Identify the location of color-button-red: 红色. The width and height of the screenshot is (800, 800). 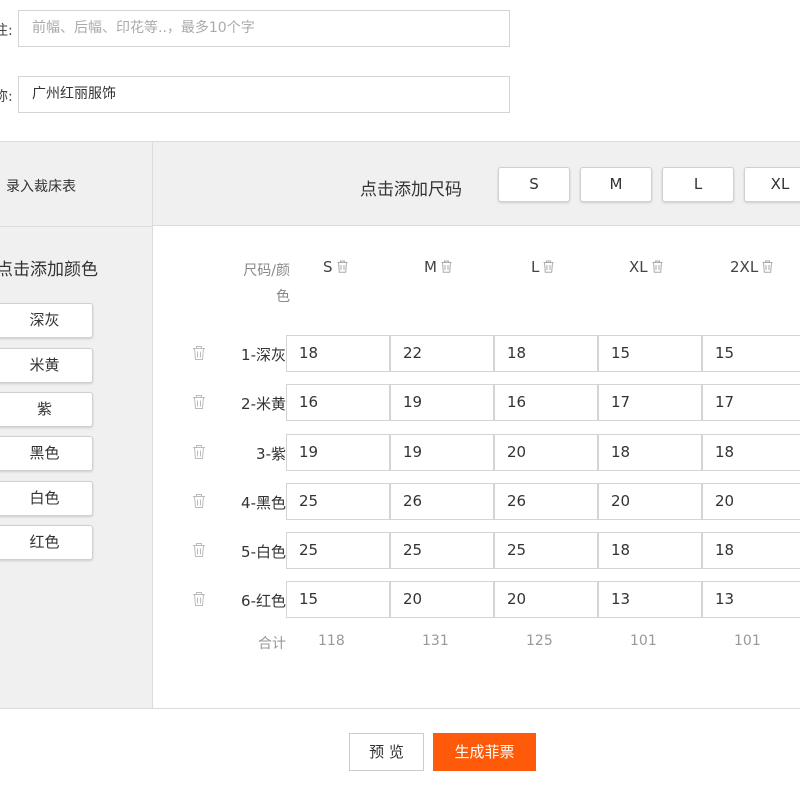
(46, 542).